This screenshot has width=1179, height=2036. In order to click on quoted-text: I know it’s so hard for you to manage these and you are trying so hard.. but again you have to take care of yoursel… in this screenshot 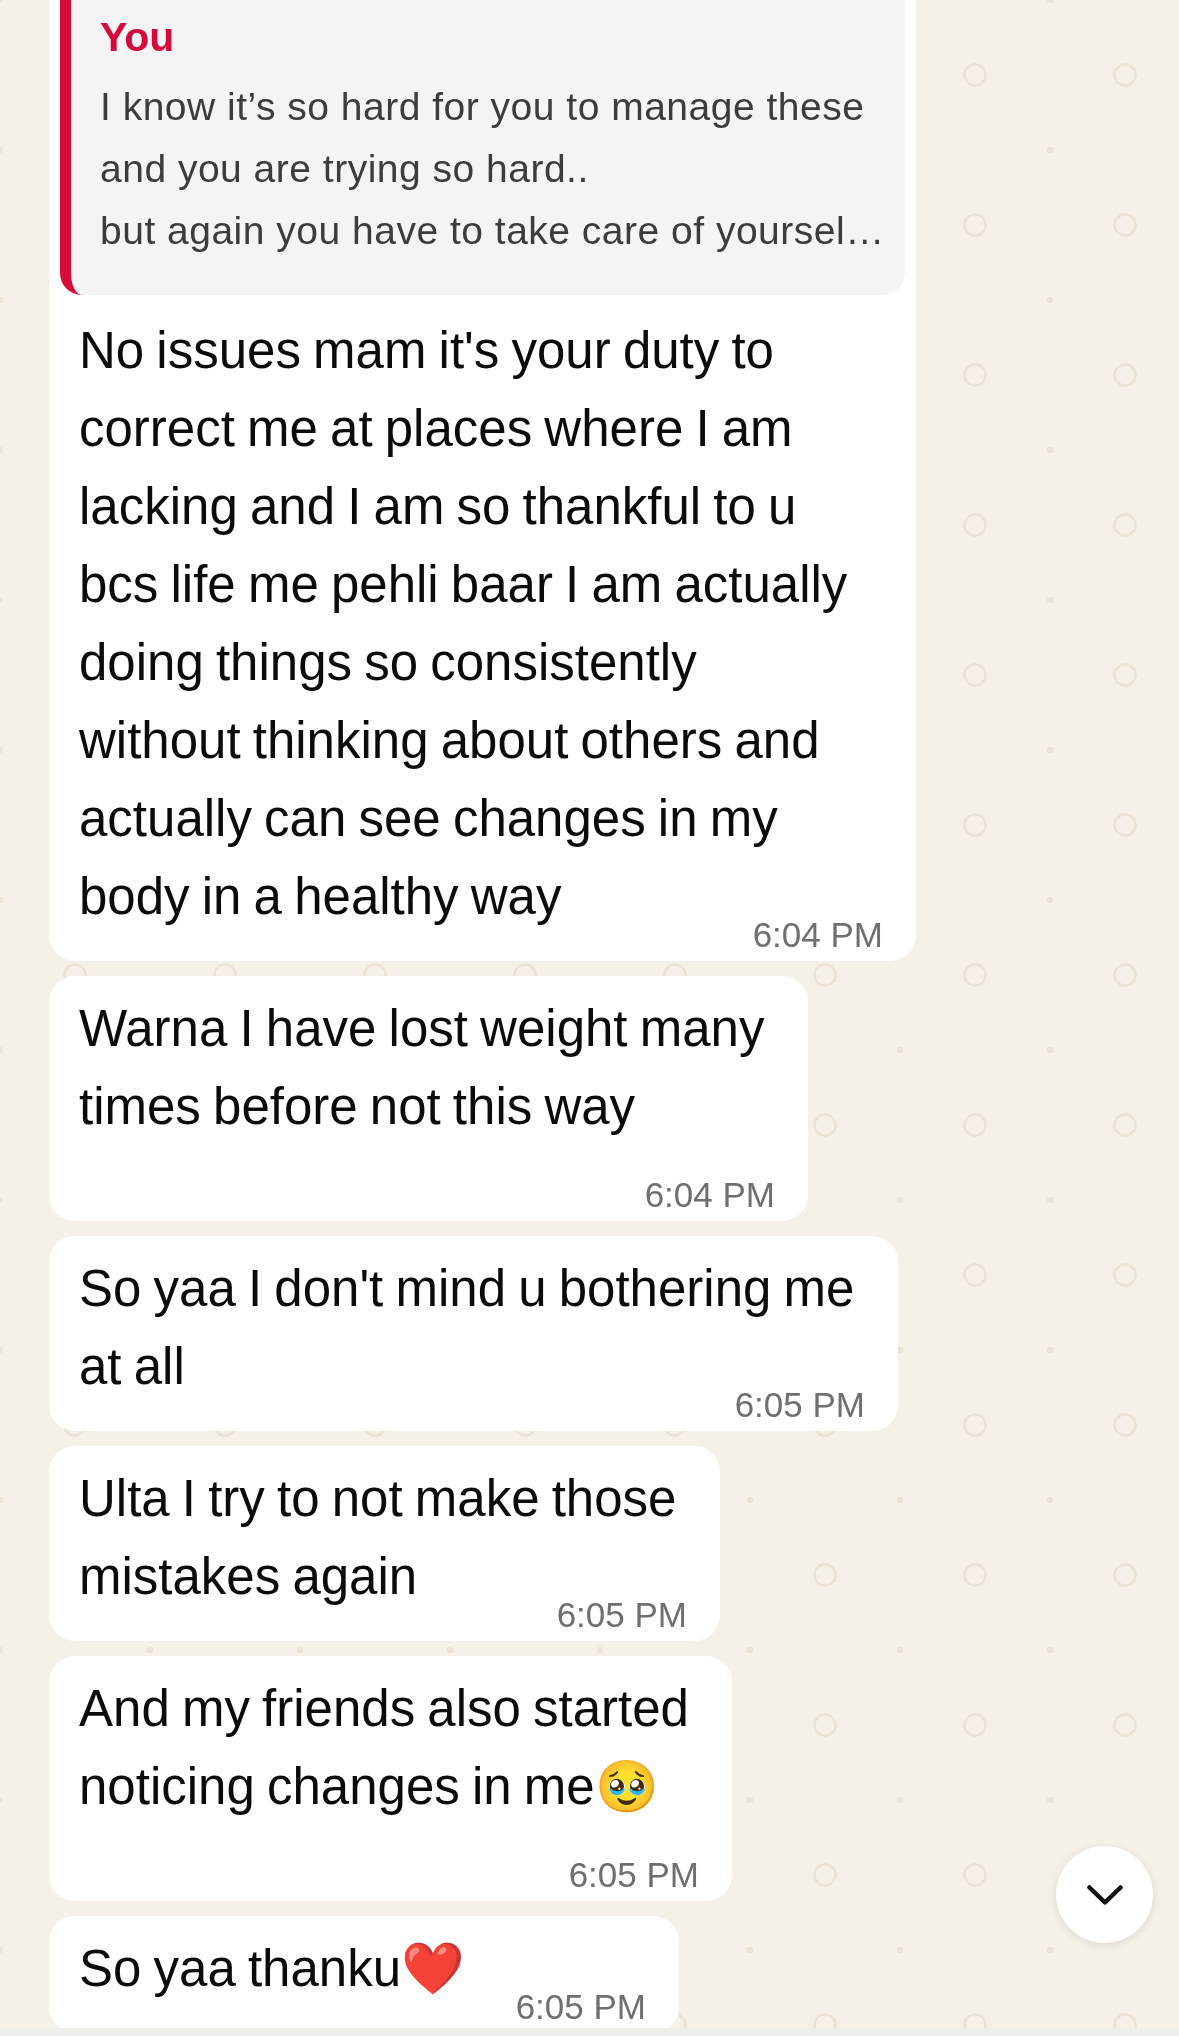, I will do `click(493, 169)`.